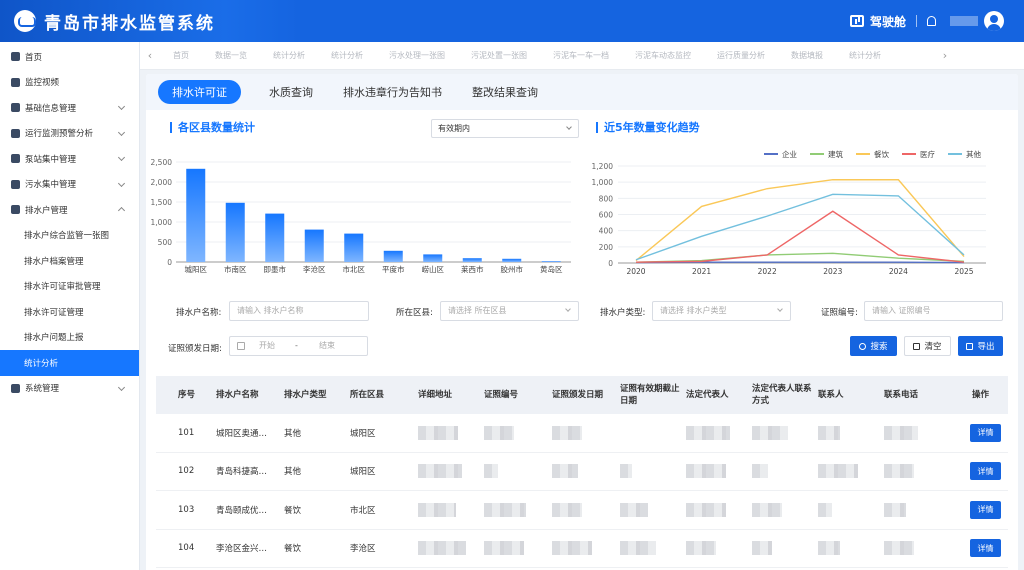  Describe the element at coordinates (121, 210) in the screenshot. I see `chevron-up-icon` at that location.